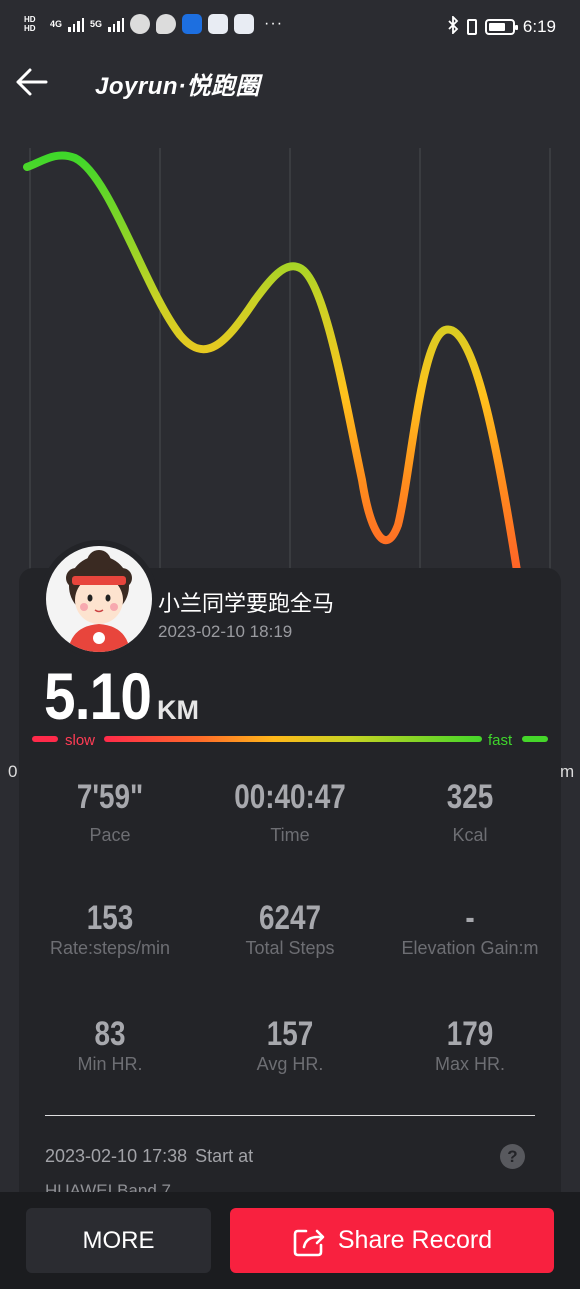  I want to click on status-right: 6:19, so click(501, 26).